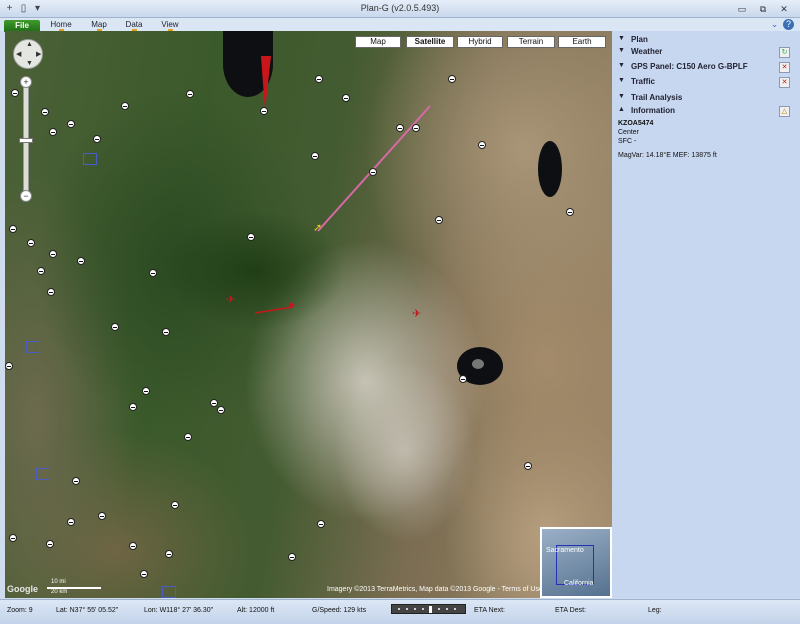 Image resolution: width=800 pixels, height=624 pixels. Describe the element at coordinates (582, 42) in the screenshot. I see `map-type-earth-button: Earth` at that location.